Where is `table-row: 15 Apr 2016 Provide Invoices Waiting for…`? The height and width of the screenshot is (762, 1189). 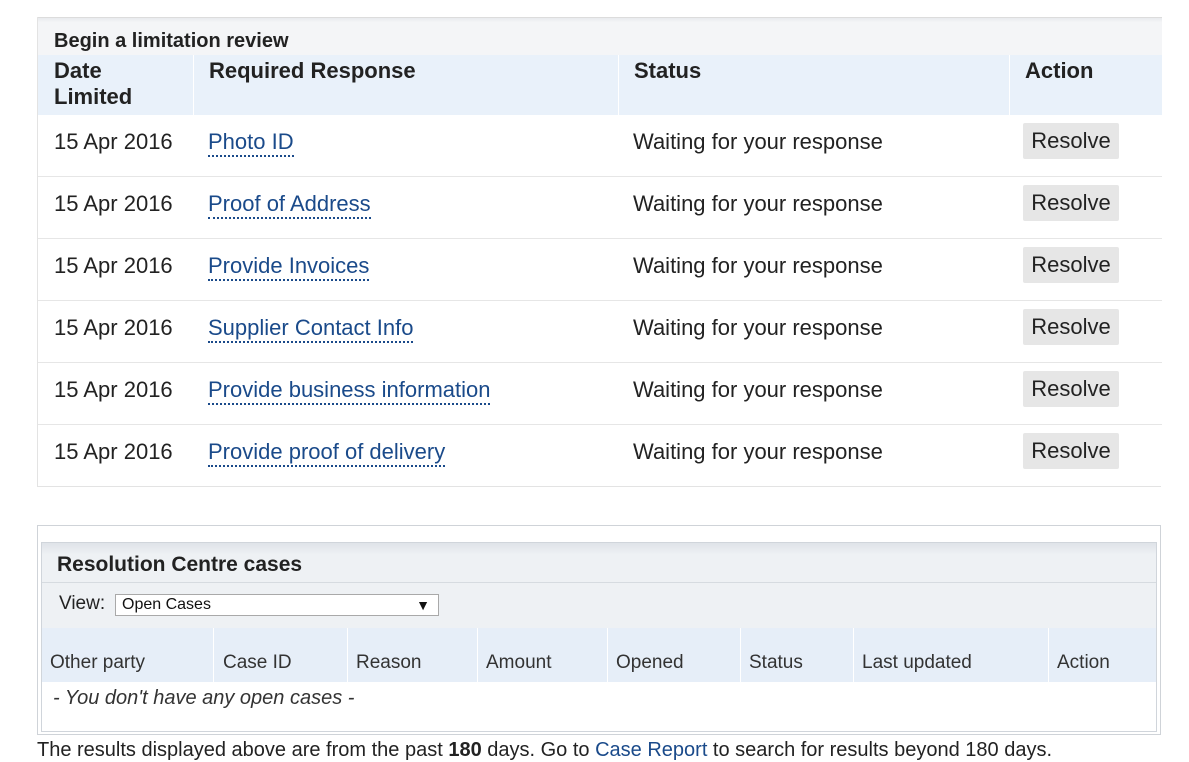 table-row: 15 Apr 2016 Provide Invoices Waiting for… is located at coordinates (600, 270).